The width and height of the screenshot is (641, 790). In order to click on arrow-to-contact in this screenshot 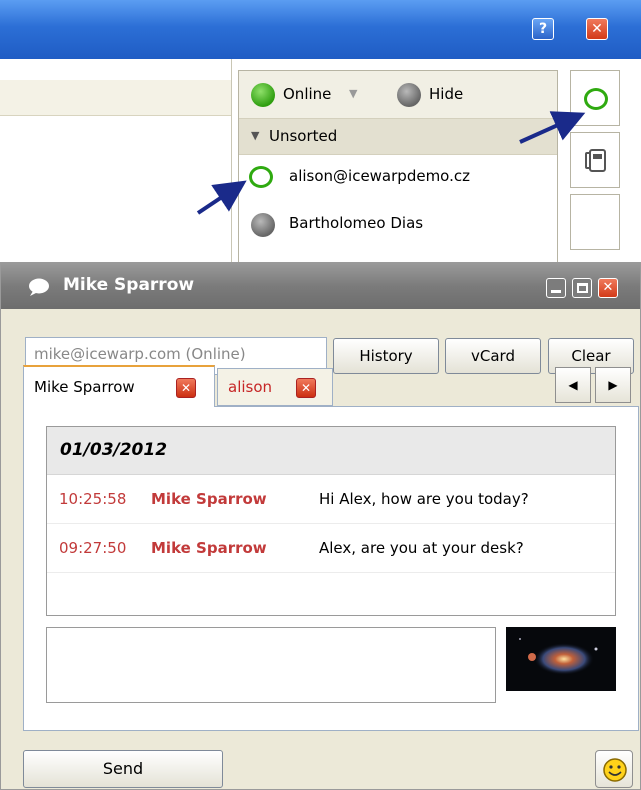, I will do `click(221, 197)`.